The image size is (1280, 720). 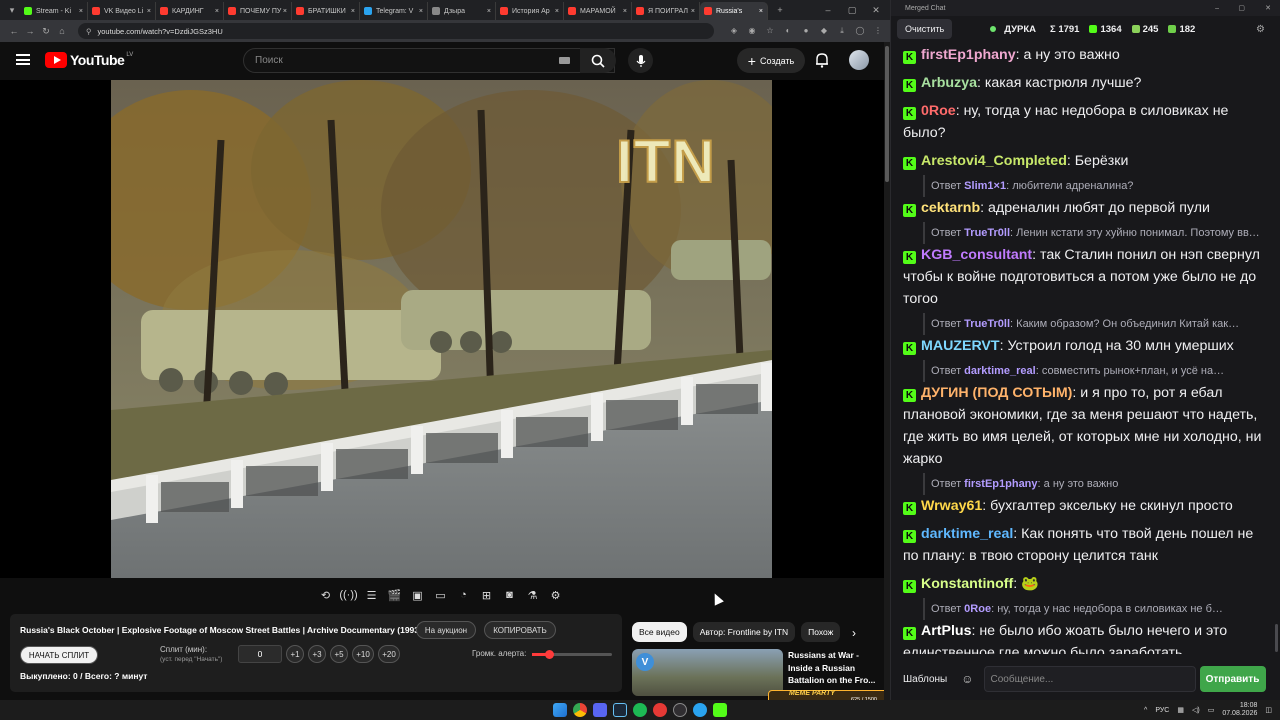 What do you see at coordinates (660, 710) in the screenshot?
I see `red-app-icon` at bounding box center [660, 710].